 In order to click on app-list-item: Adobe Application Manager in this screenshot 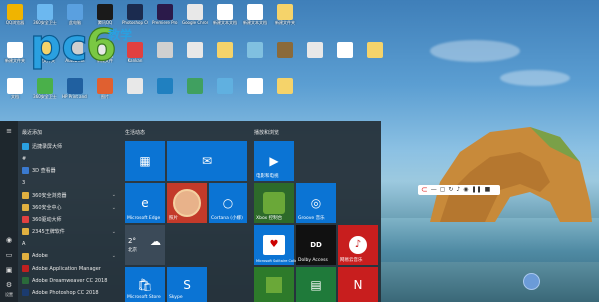, I will do `click(69, 268)`.